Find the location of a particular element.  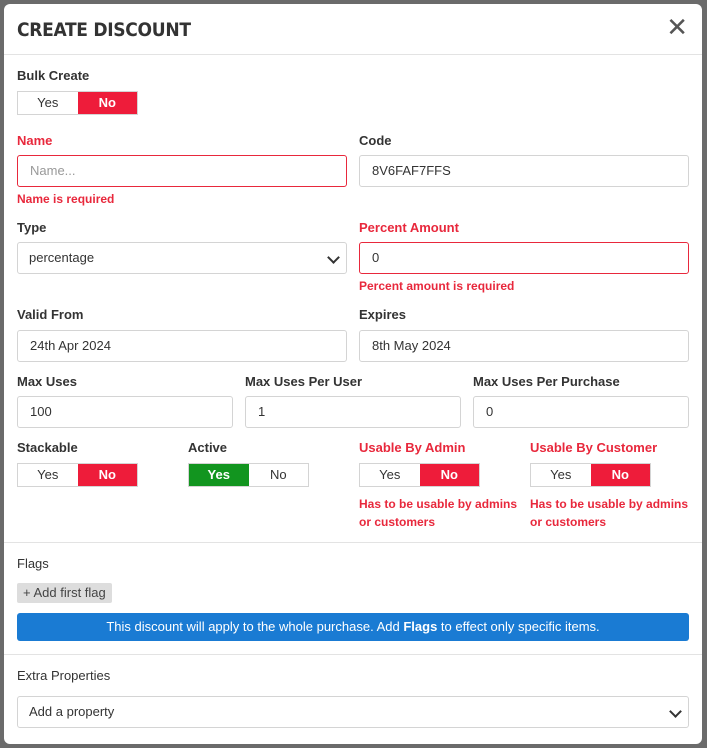

add-first-flag-button: + Add first flag is located at coordinates (64, 593).